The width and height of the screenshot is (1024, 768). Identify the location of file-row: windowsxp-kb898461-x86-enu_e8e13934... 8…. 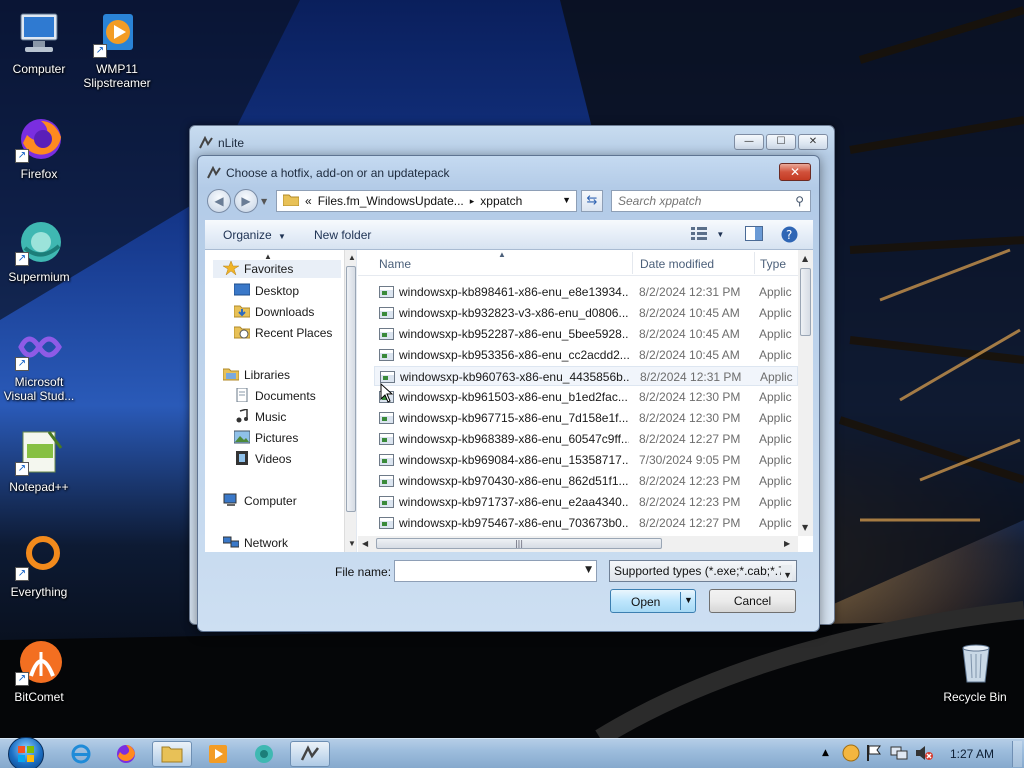
(586, 292).